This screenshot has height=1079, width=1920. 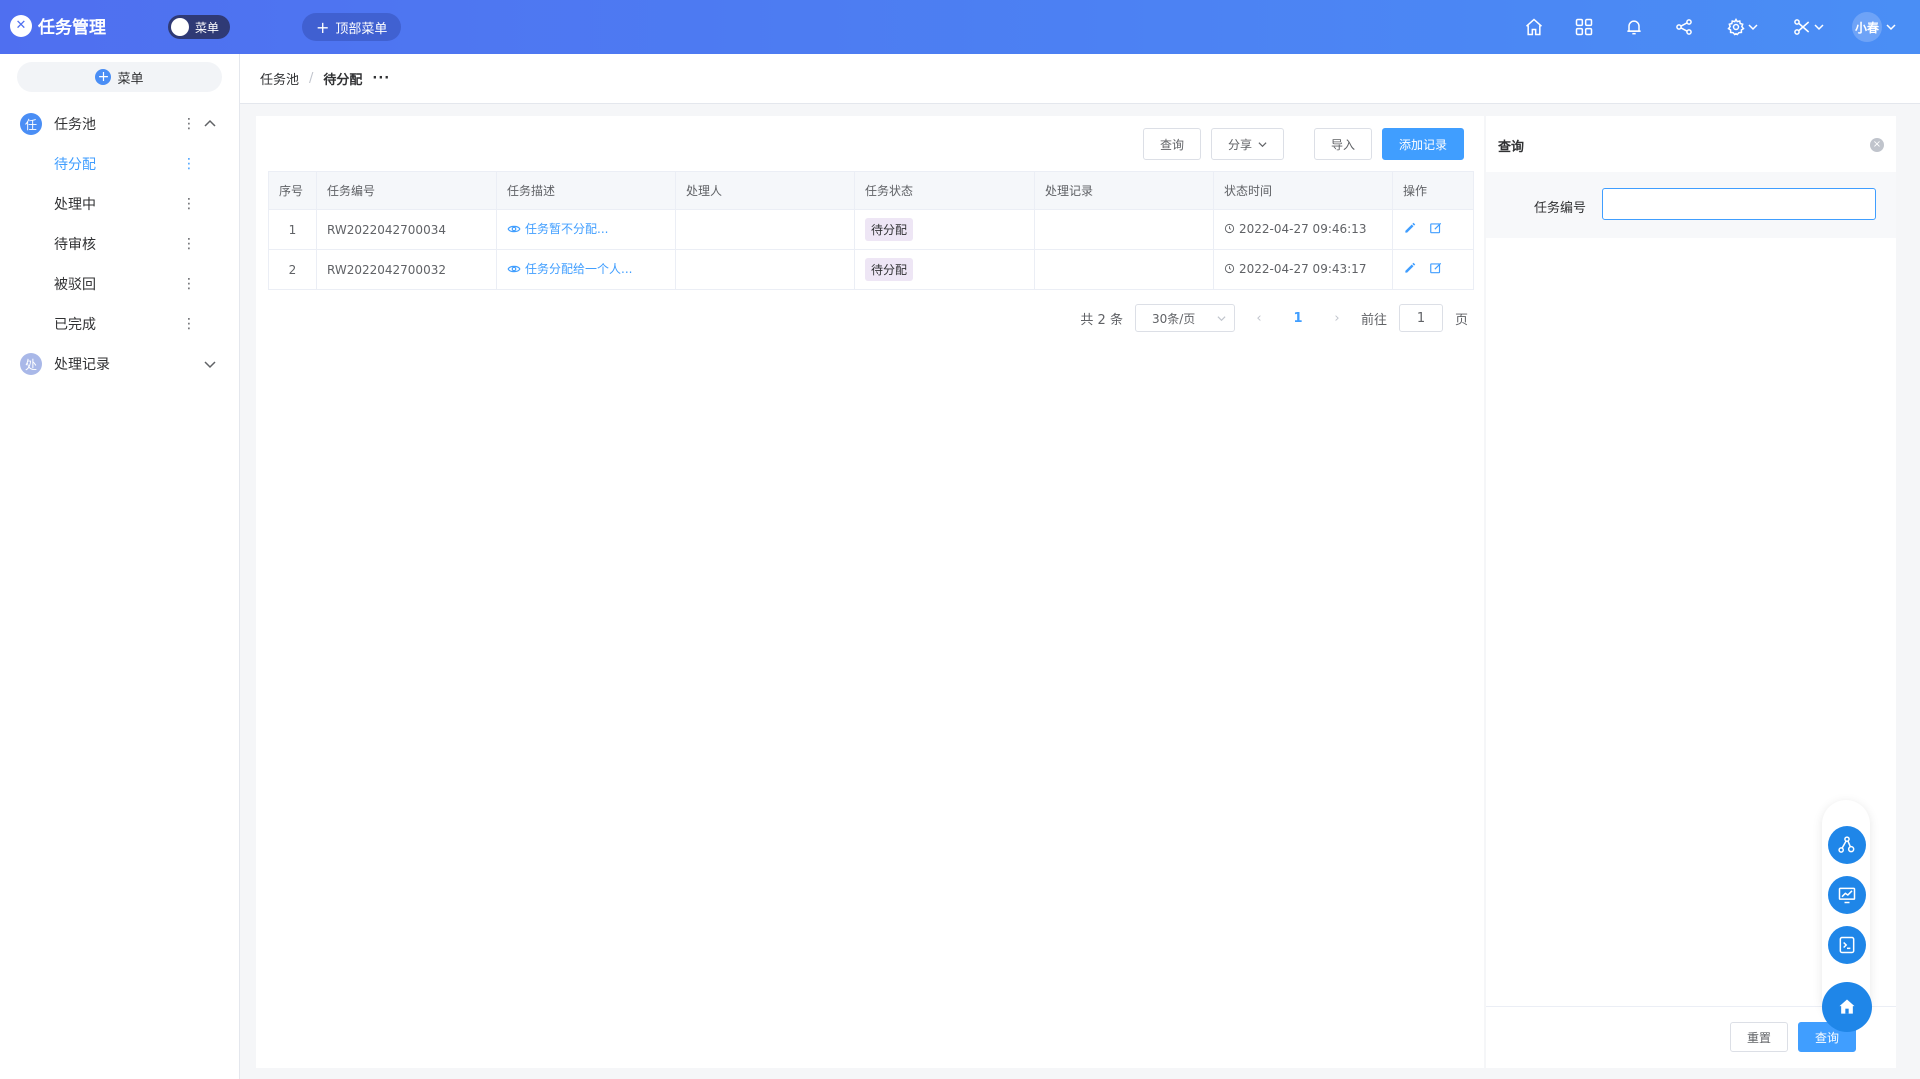 What do you see at coordinates (1708, 27) in the screenshot?
I see `top-icon-group: 小春` at bounding box center [1708, 27].